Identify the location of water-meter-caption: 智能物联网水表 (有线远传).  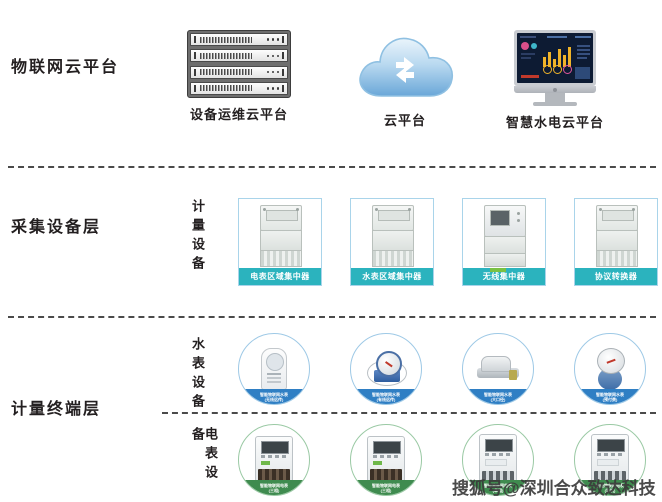
(386, 396).